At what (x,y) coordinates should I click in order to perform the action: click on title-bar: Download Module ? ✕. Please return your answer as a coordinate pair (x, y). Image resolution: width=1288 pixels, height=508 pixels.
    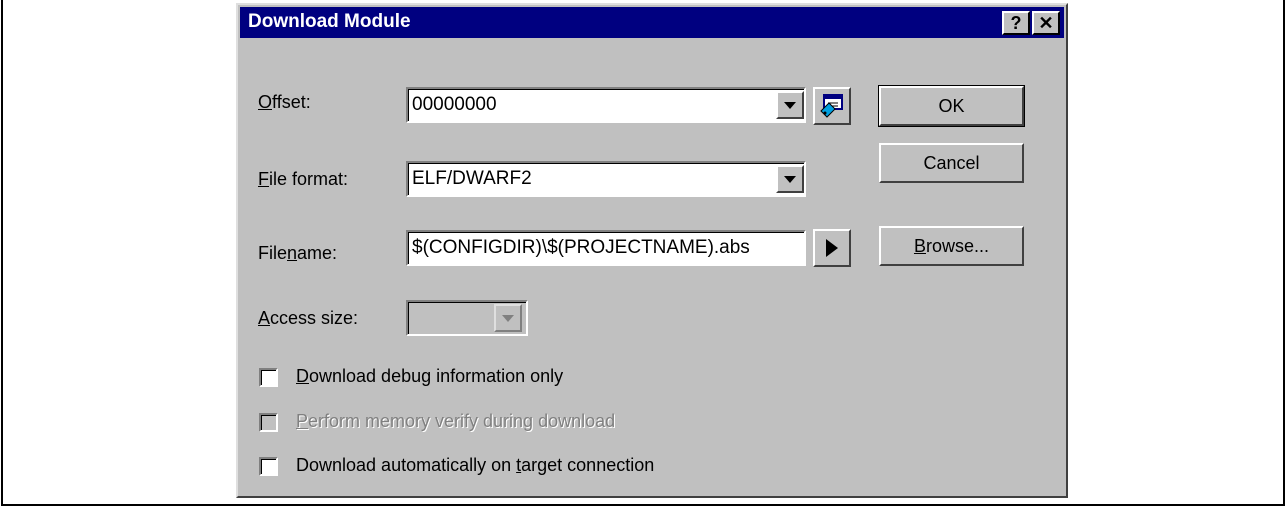
    Looking at the image, I should click on (652, 22).